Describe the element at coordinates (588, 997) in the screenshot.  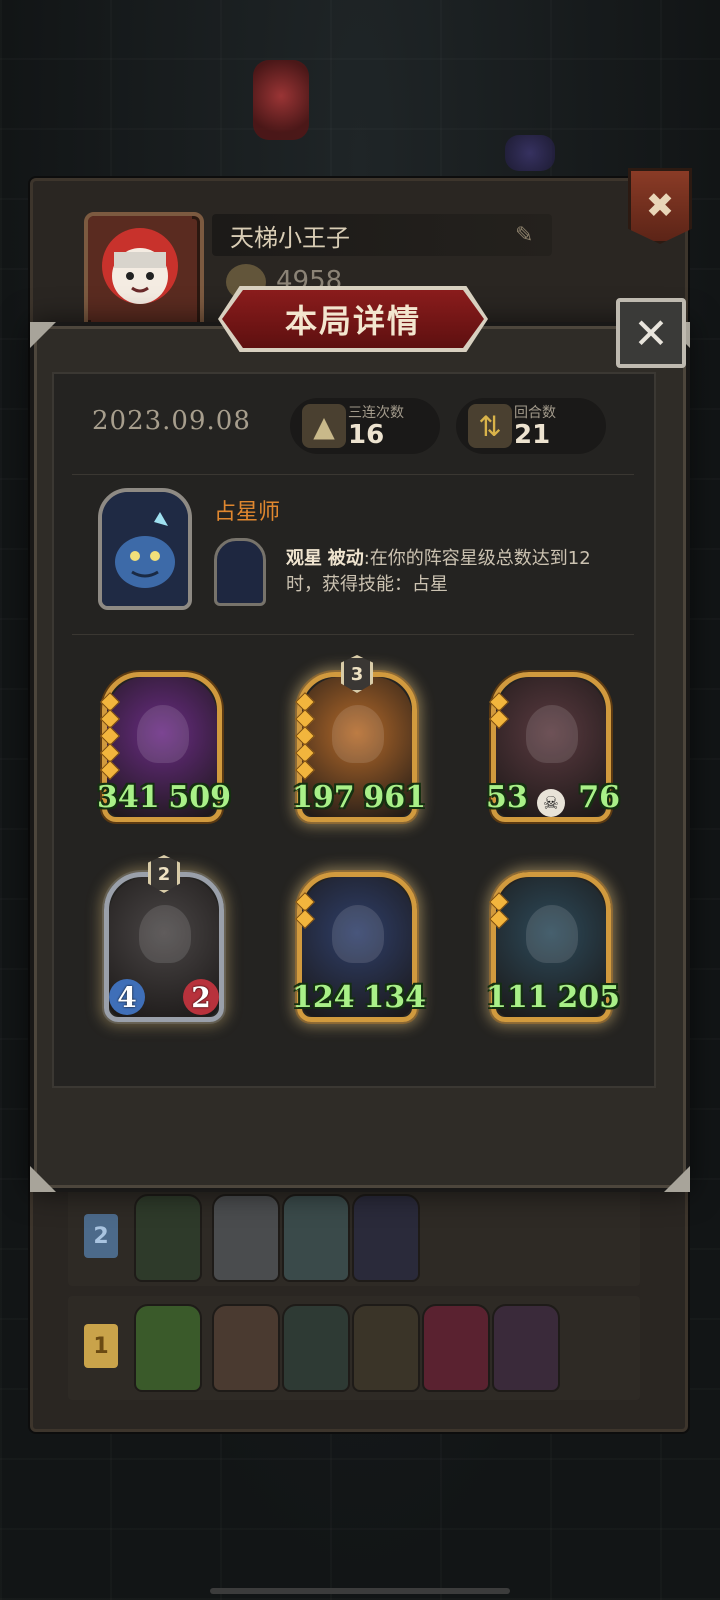
I see `unit-health: 205` at that location.